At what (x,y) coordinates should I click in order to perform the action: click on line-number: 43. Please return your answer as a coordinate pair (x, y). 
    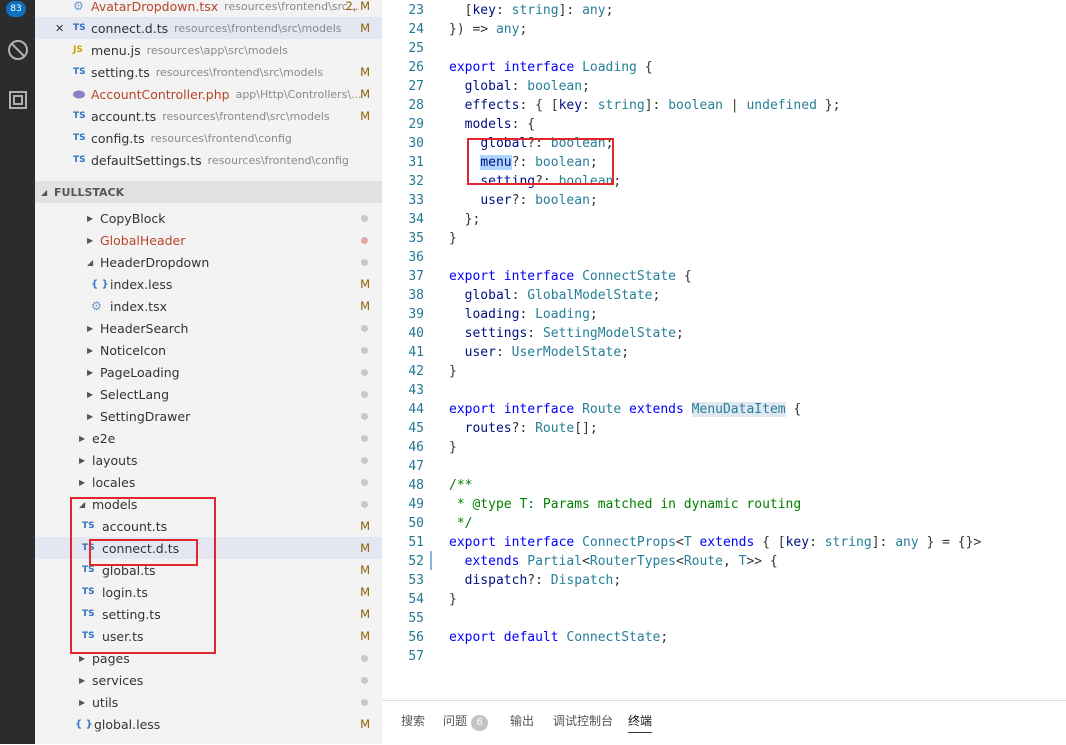
    Looking at the image, I should click on (416, 390).